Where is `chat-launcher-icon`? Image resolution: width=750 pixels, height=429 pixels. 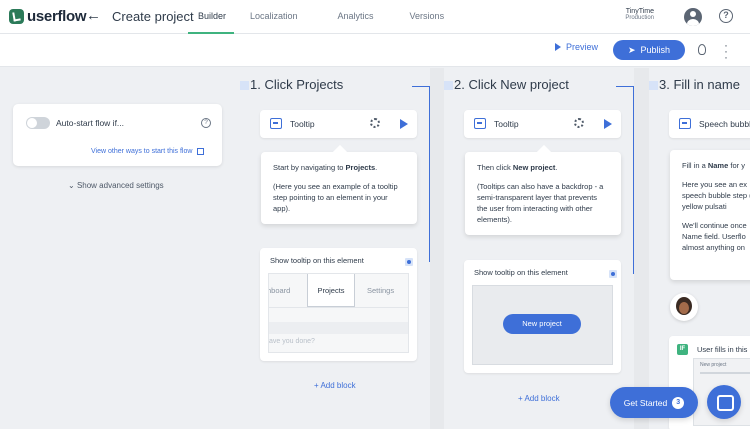
chat-launcher-icon is located at coordinates (724, 402).